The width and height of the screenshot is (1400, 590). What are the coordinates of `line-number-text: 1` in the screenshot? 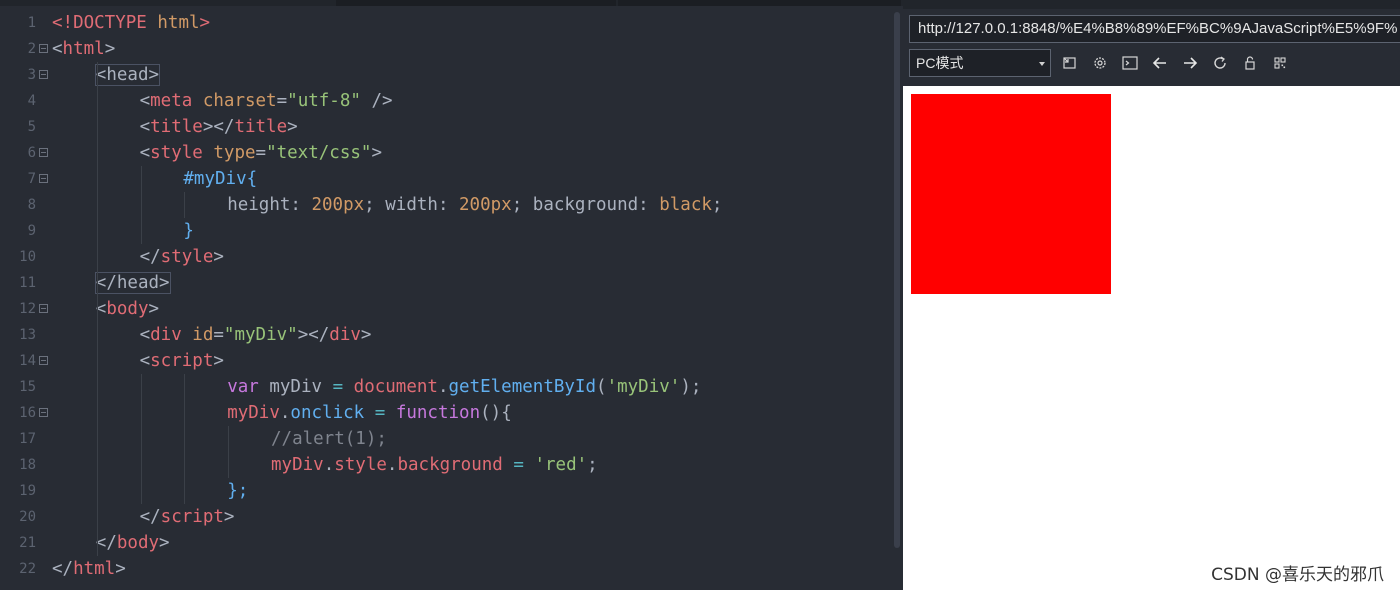 It's located at (31, 23).